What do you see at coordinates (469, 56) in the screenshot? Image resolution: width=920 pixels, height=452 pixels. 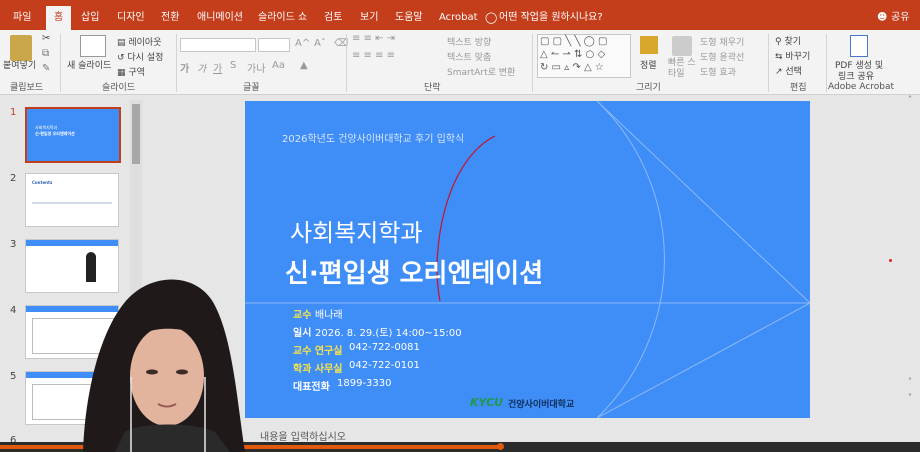 I see `align-text-button: 텍스트 맞춤` at bounding box center [469, 56].